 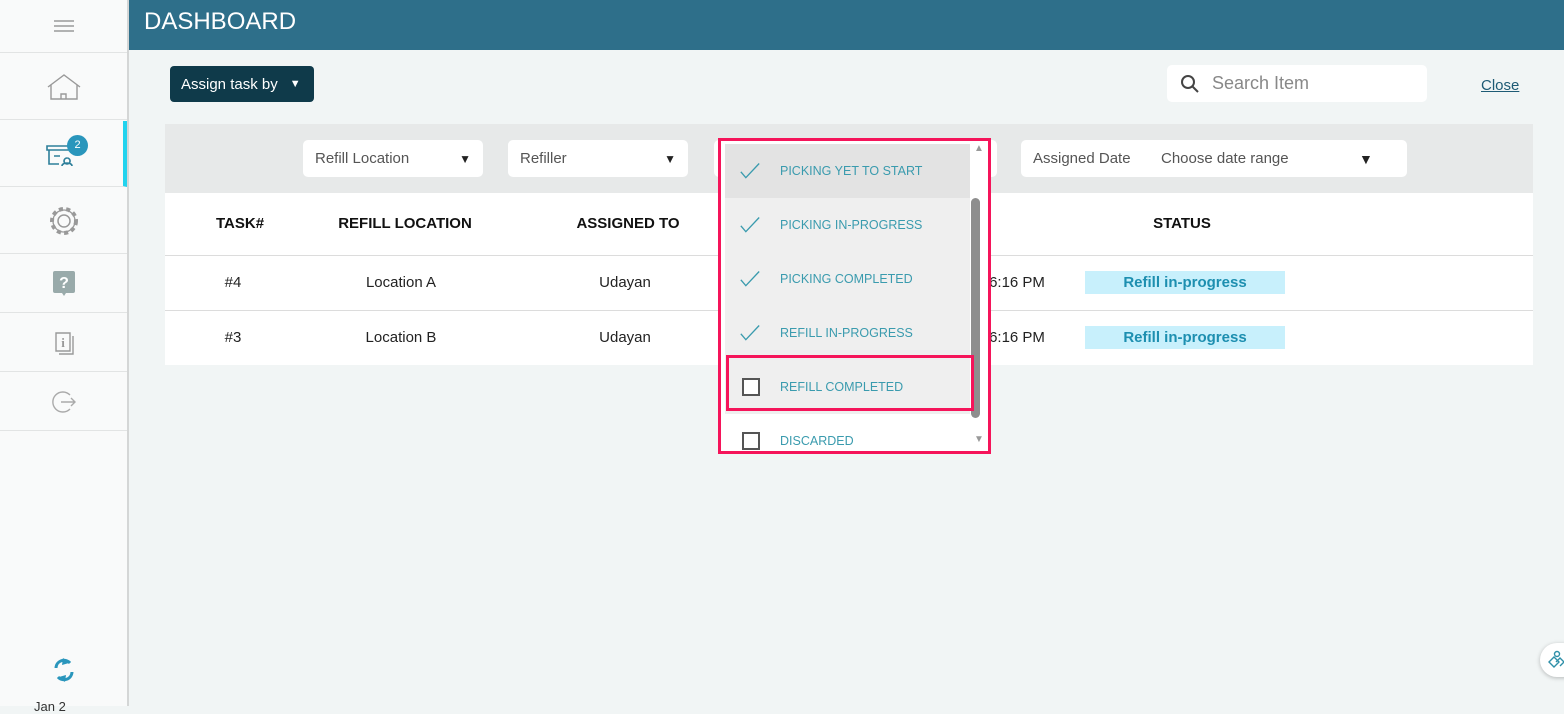 What do you see at coordinates (1182, 223) in the screenshot?
I see `header-status: STATUS` at bounding box center [1182, 223].